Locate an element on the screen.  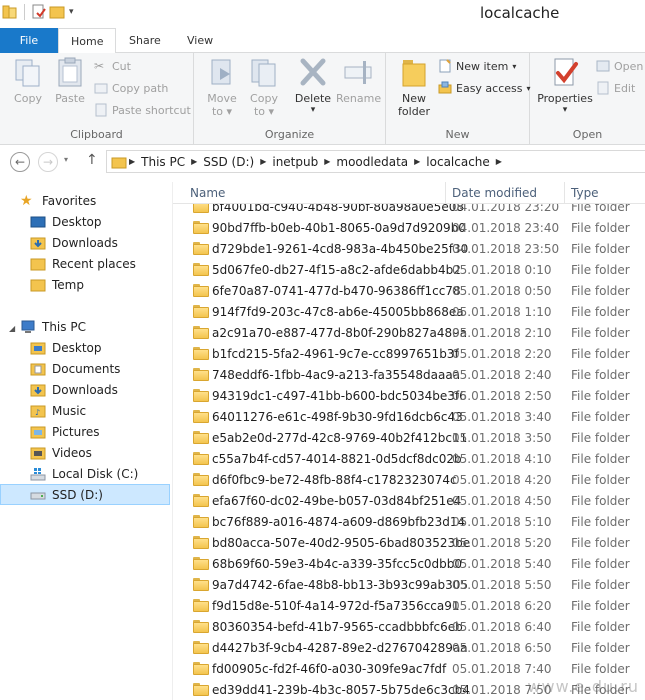
properties-qat-icon is located at coordinates (39, 12).